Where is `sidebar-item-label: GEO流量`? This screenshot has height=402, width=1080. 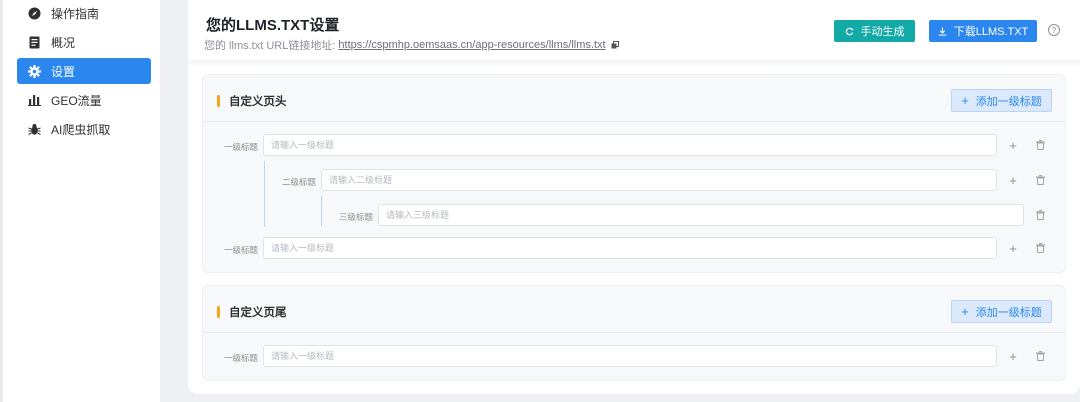 sidebar-item-label: GEO流量 is located at coordinates (76, 100).